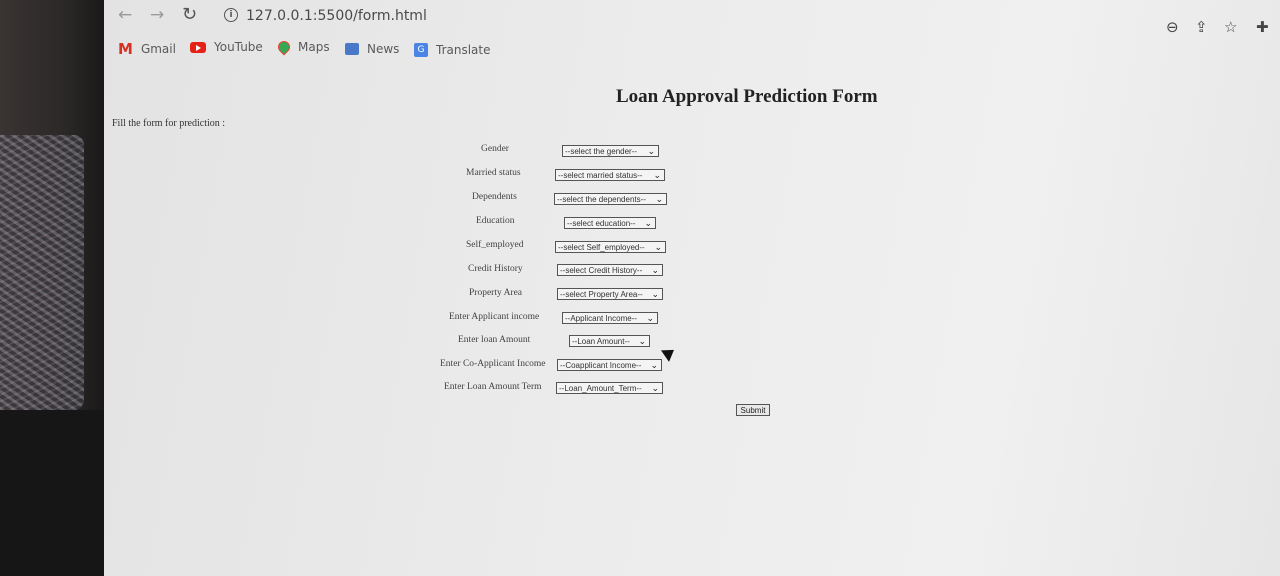  What do you see at coordinates (383, 49) in the screenshot?
I see `bookmark-label: News` at bounding box center [383, 49].